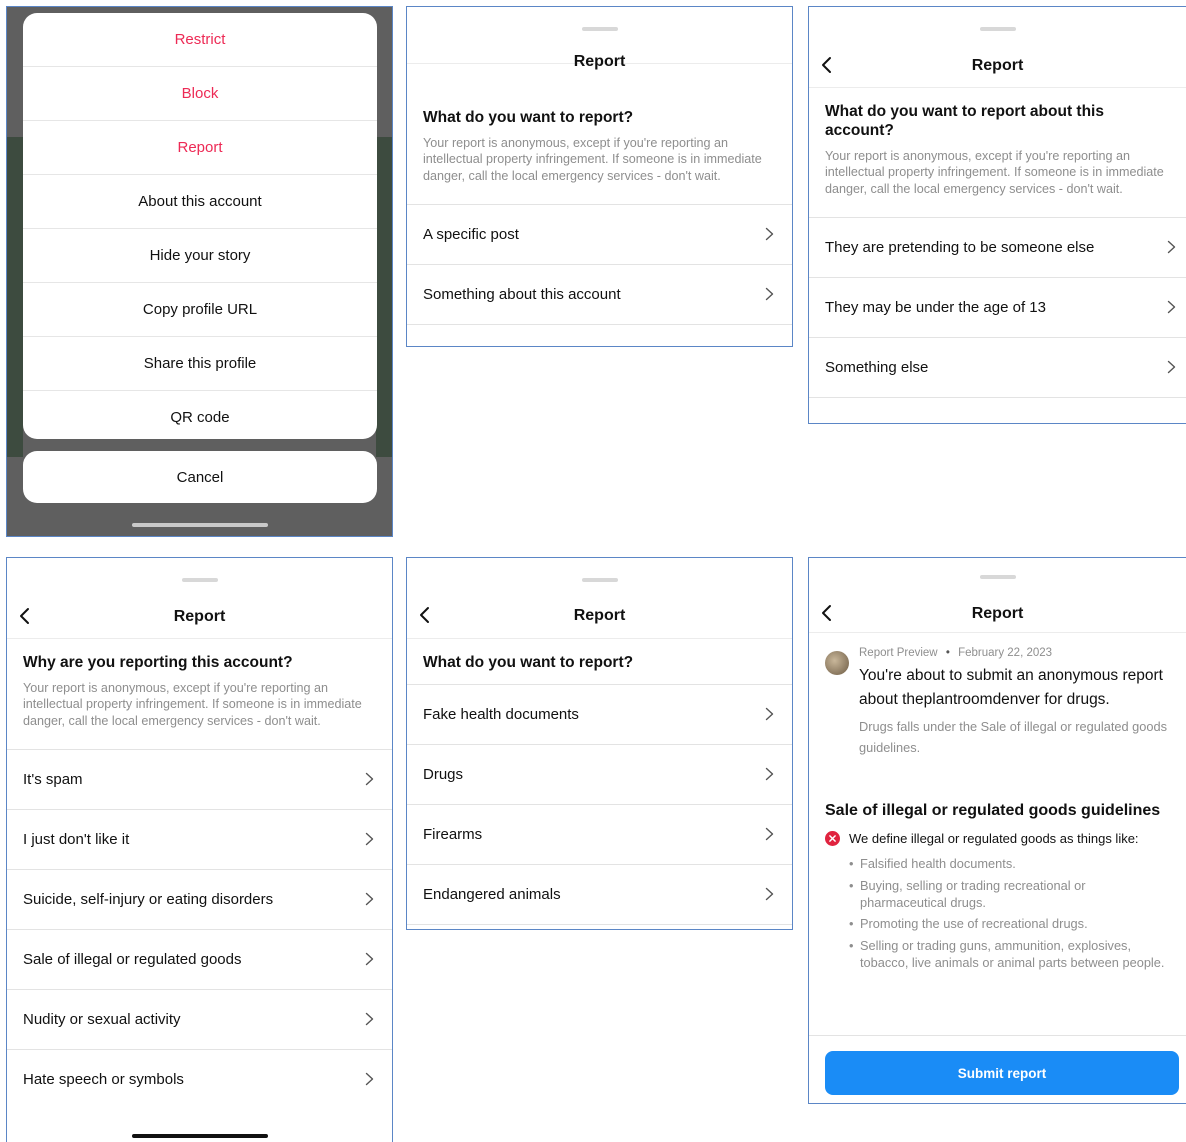  Describe the element at coordinates (1002, 1073) in the screenshot. I see `submit-report-button: Submit report` at that location.